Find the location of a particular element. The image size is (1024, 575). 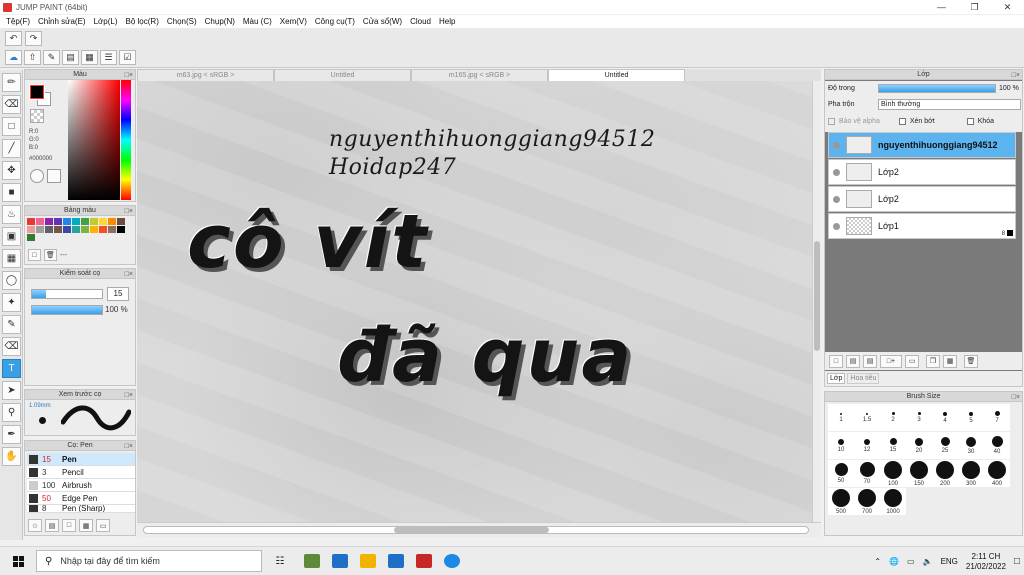

rect-select-tool-icon: □ is located at coordinates (11, 126).